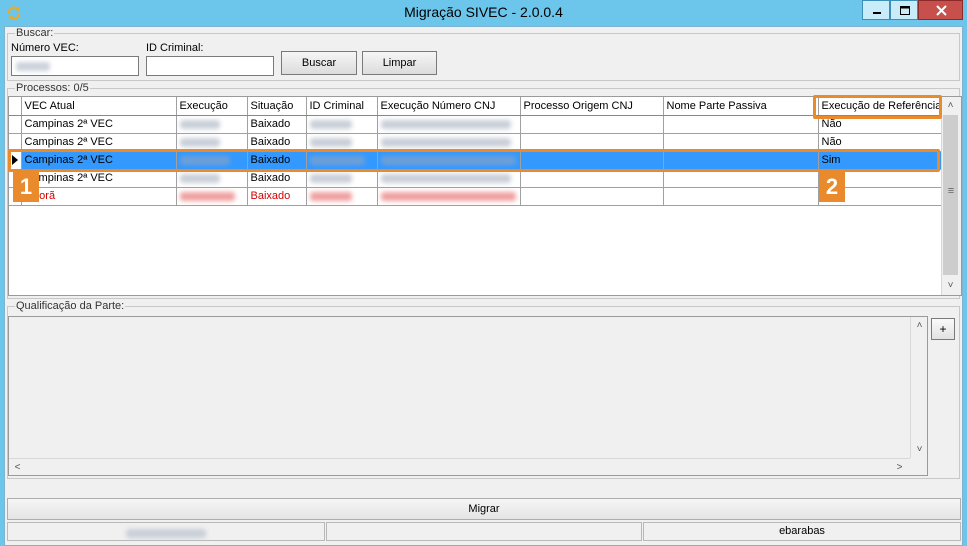 The image size is (967, 546). Describe the element at coordinates (459, 466) in the screenshot. I see `qualificacao-horizontal-scrollbar: ˂ ˃` at that location.